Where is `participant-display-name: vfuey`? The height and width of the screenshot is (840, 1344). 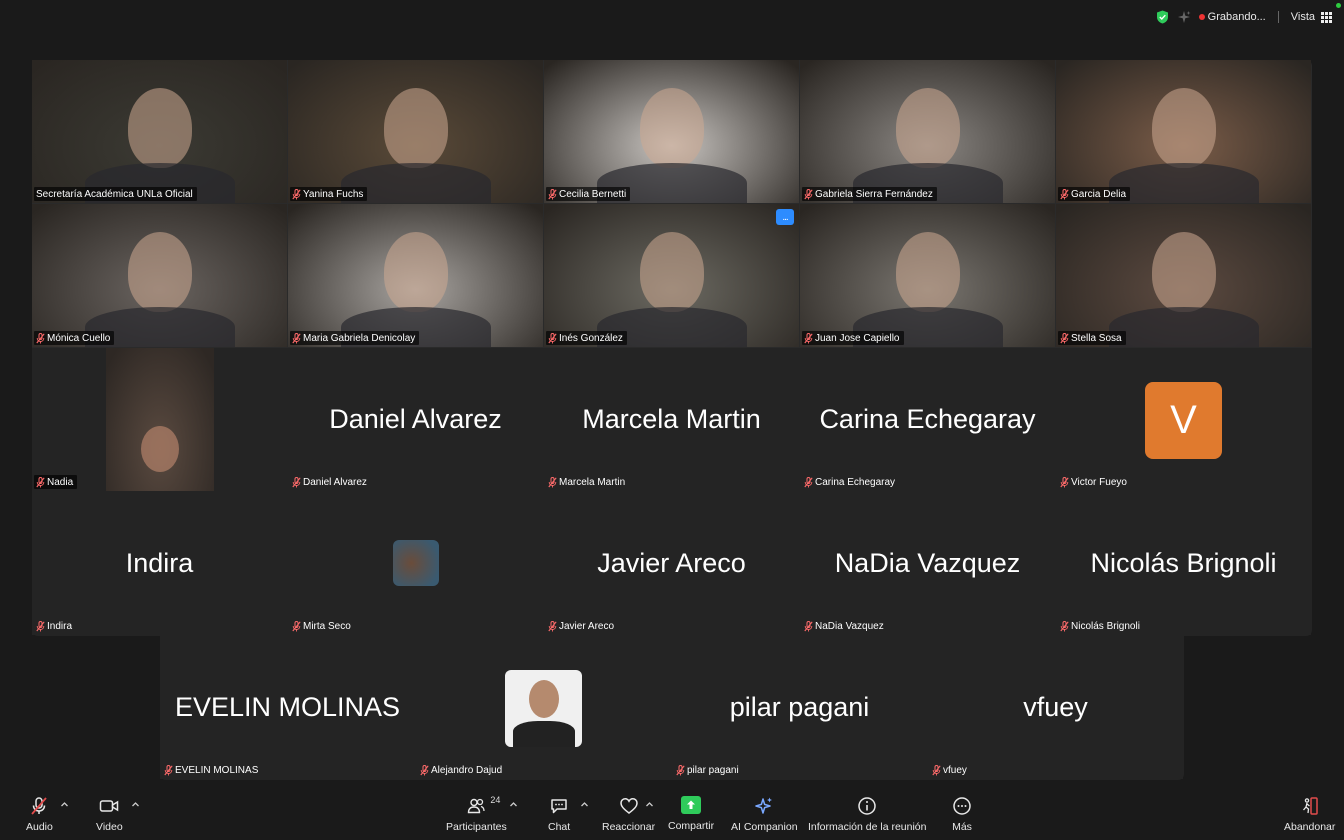 participant-display-name: vfuey is located at coordinates (1055, 707).